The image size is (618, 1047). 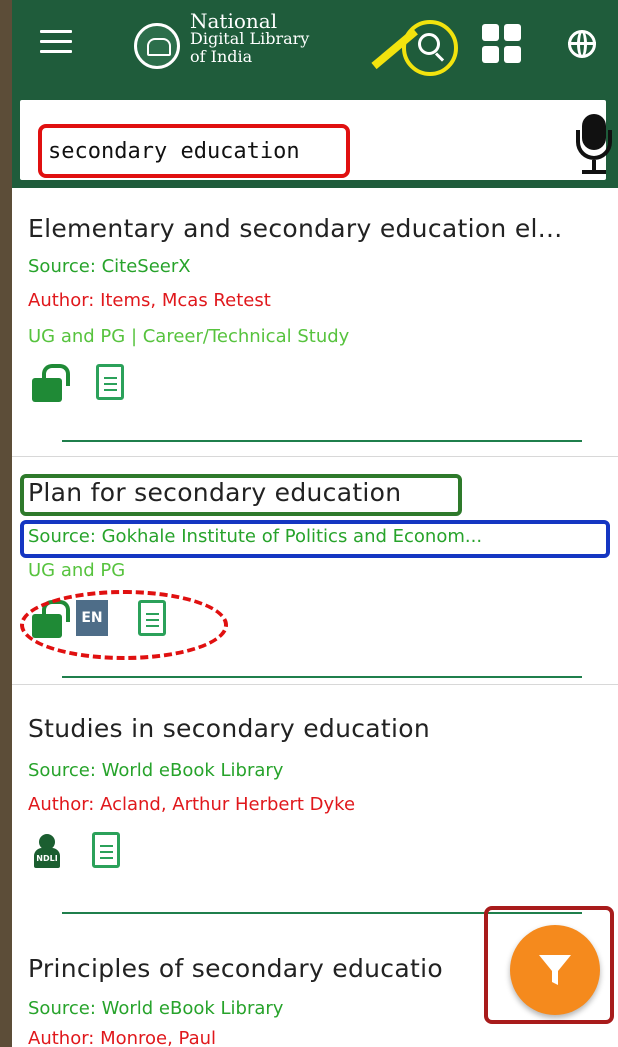 What do you see at coordinates (51, 383) in the screenshot?
I see `open-access-lock-icon` at bounding box center [51, 383].